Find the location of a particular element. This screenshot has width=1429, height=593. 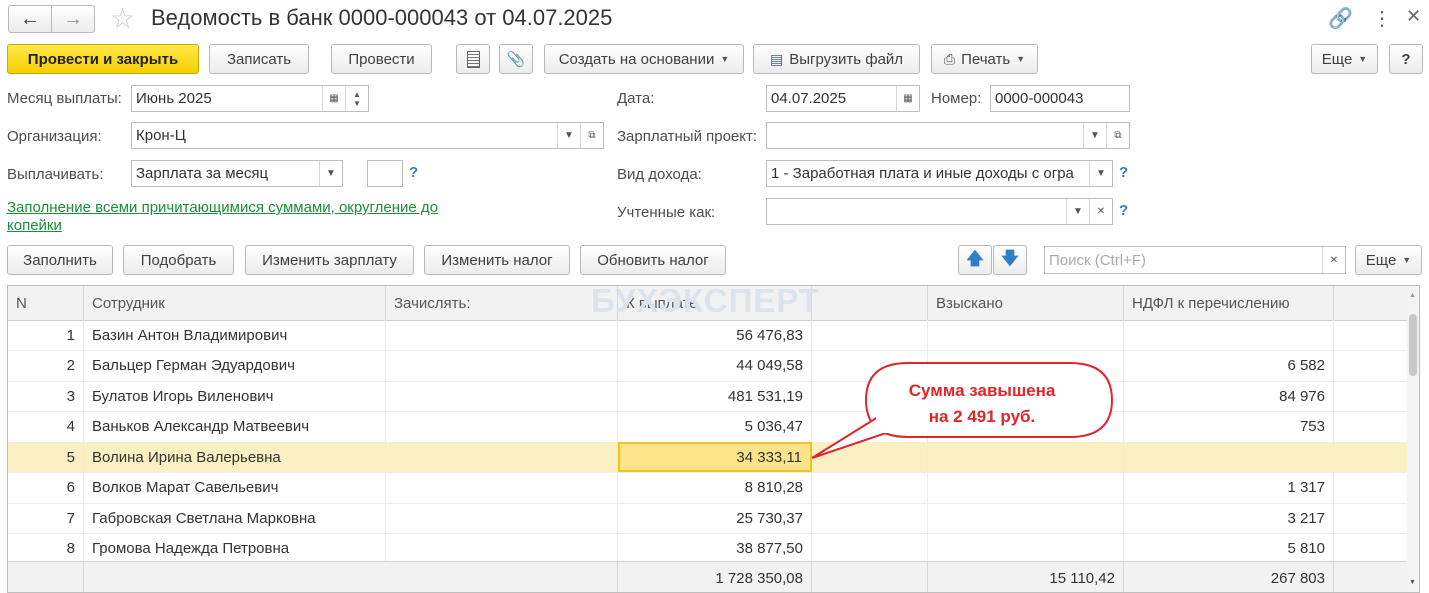

post-button: Провести is located at coordinates (381, 59).